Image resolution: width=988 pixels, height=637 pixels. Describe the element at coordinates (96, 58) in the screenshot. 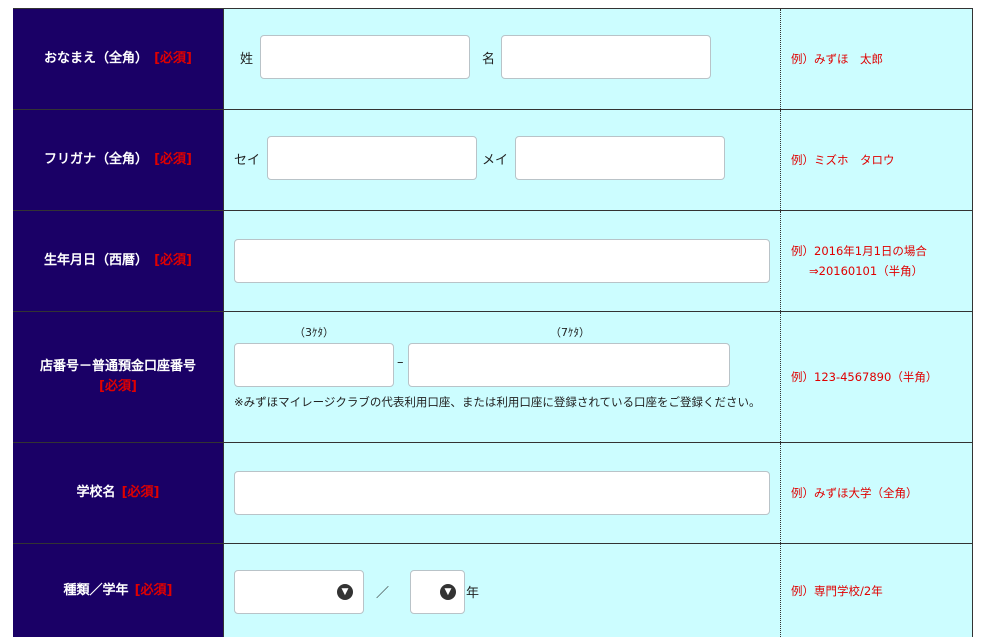

I see `field-label: おなまえ（全角）` at that location.